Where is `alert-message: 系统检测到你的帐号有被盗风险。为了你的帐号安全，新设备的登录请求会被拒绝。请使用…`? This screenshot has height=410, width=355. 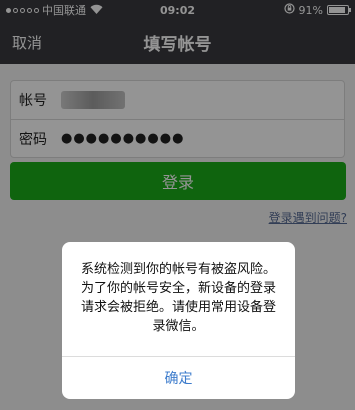
alert-message: 系统检测到你的帐号有被盗风险。为了你的帐号安全，新设备的登录请求会被拒绝。请使用… is located at coordinates (178, 298).